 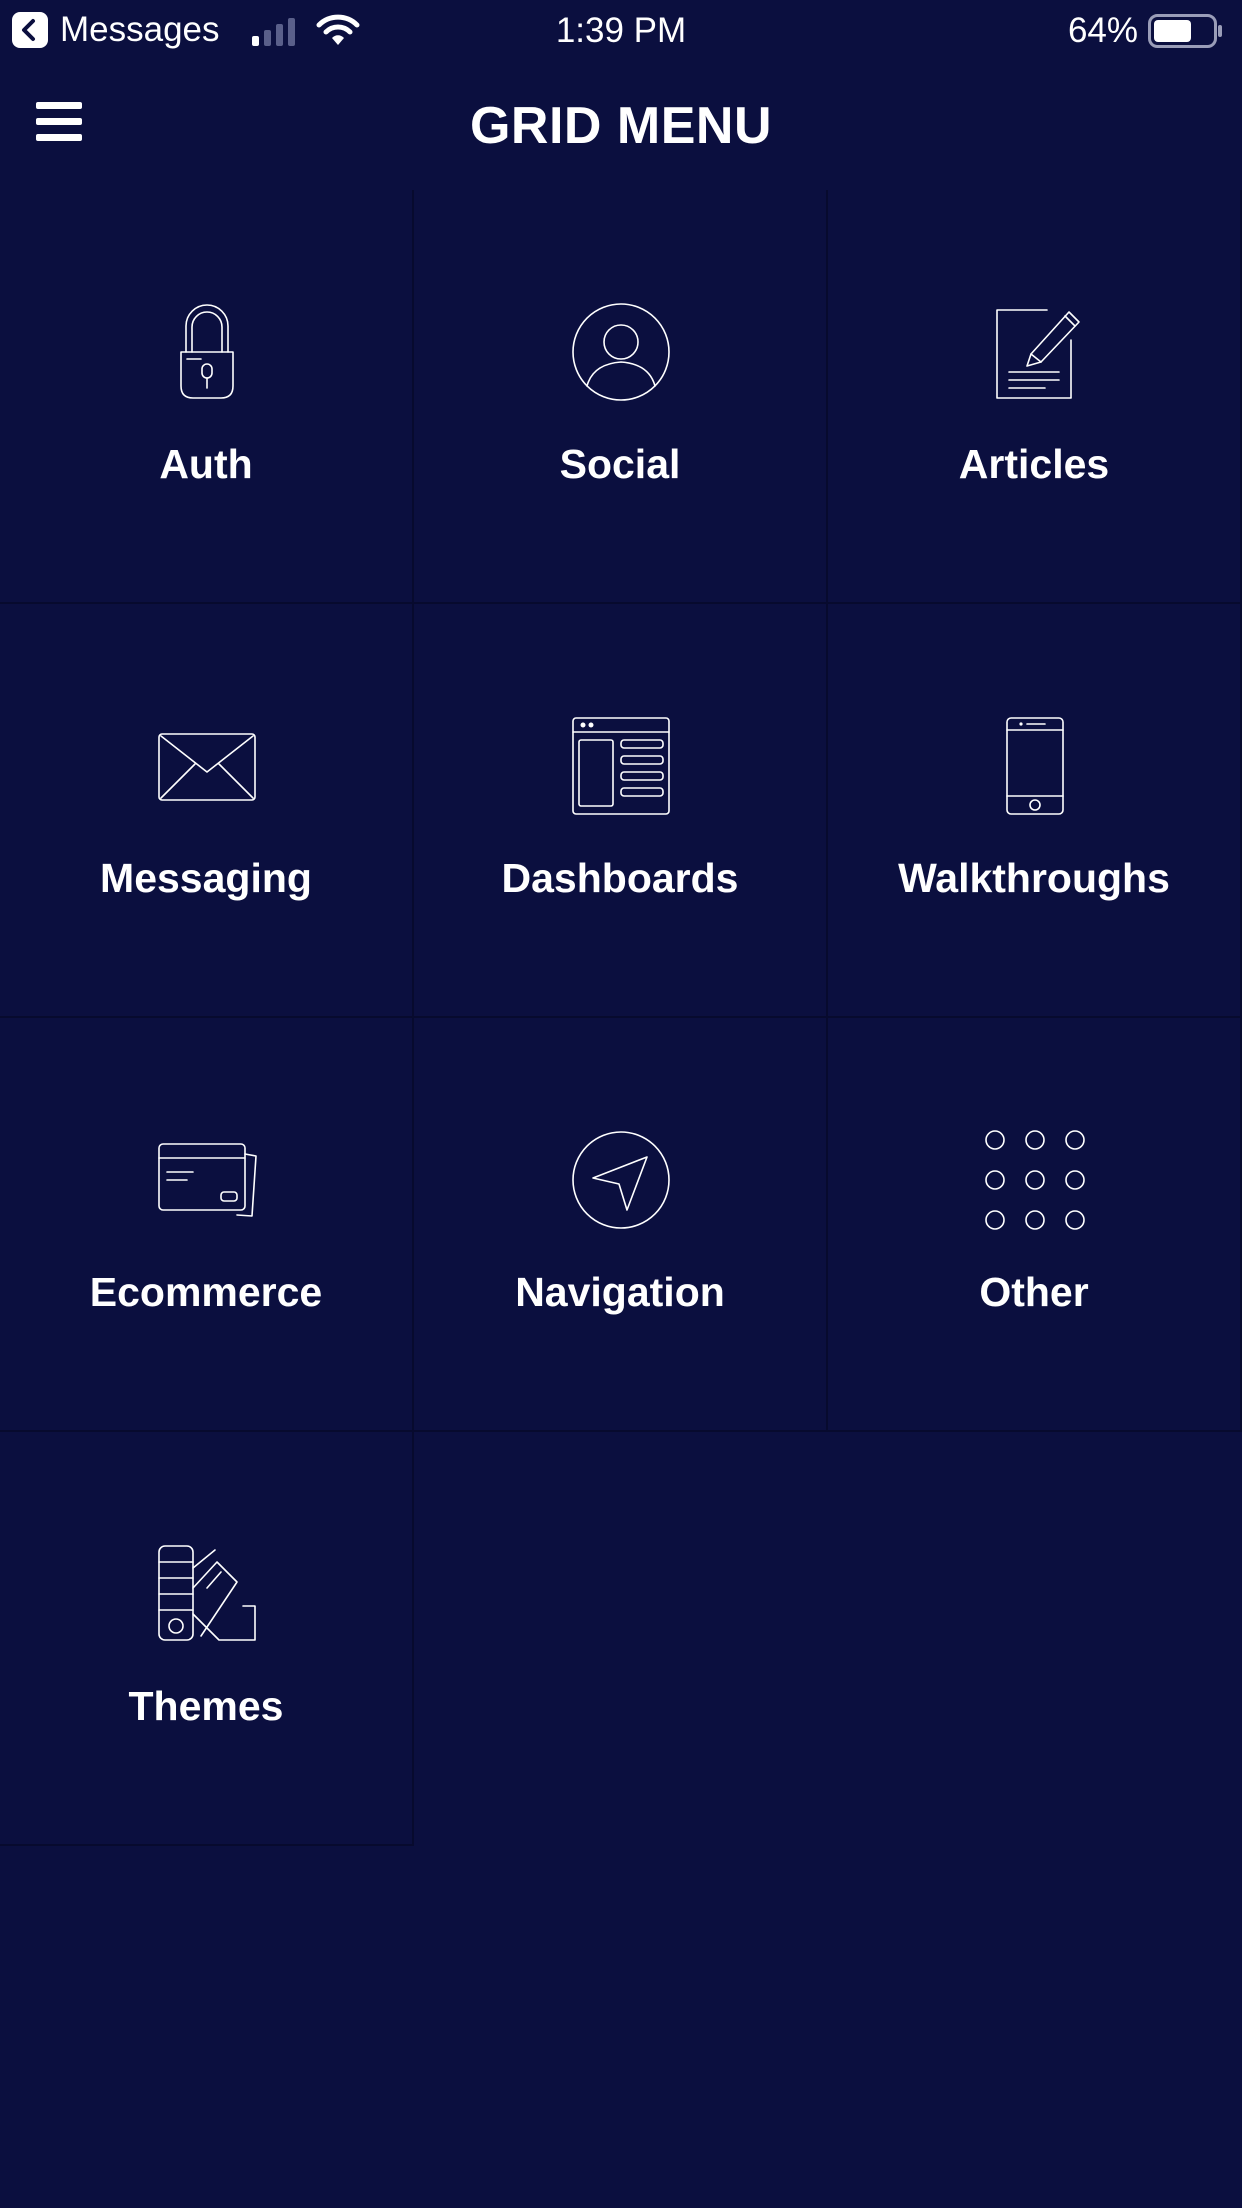 I want to click on grid-dots-icon, so click(x=1035, y=1180).